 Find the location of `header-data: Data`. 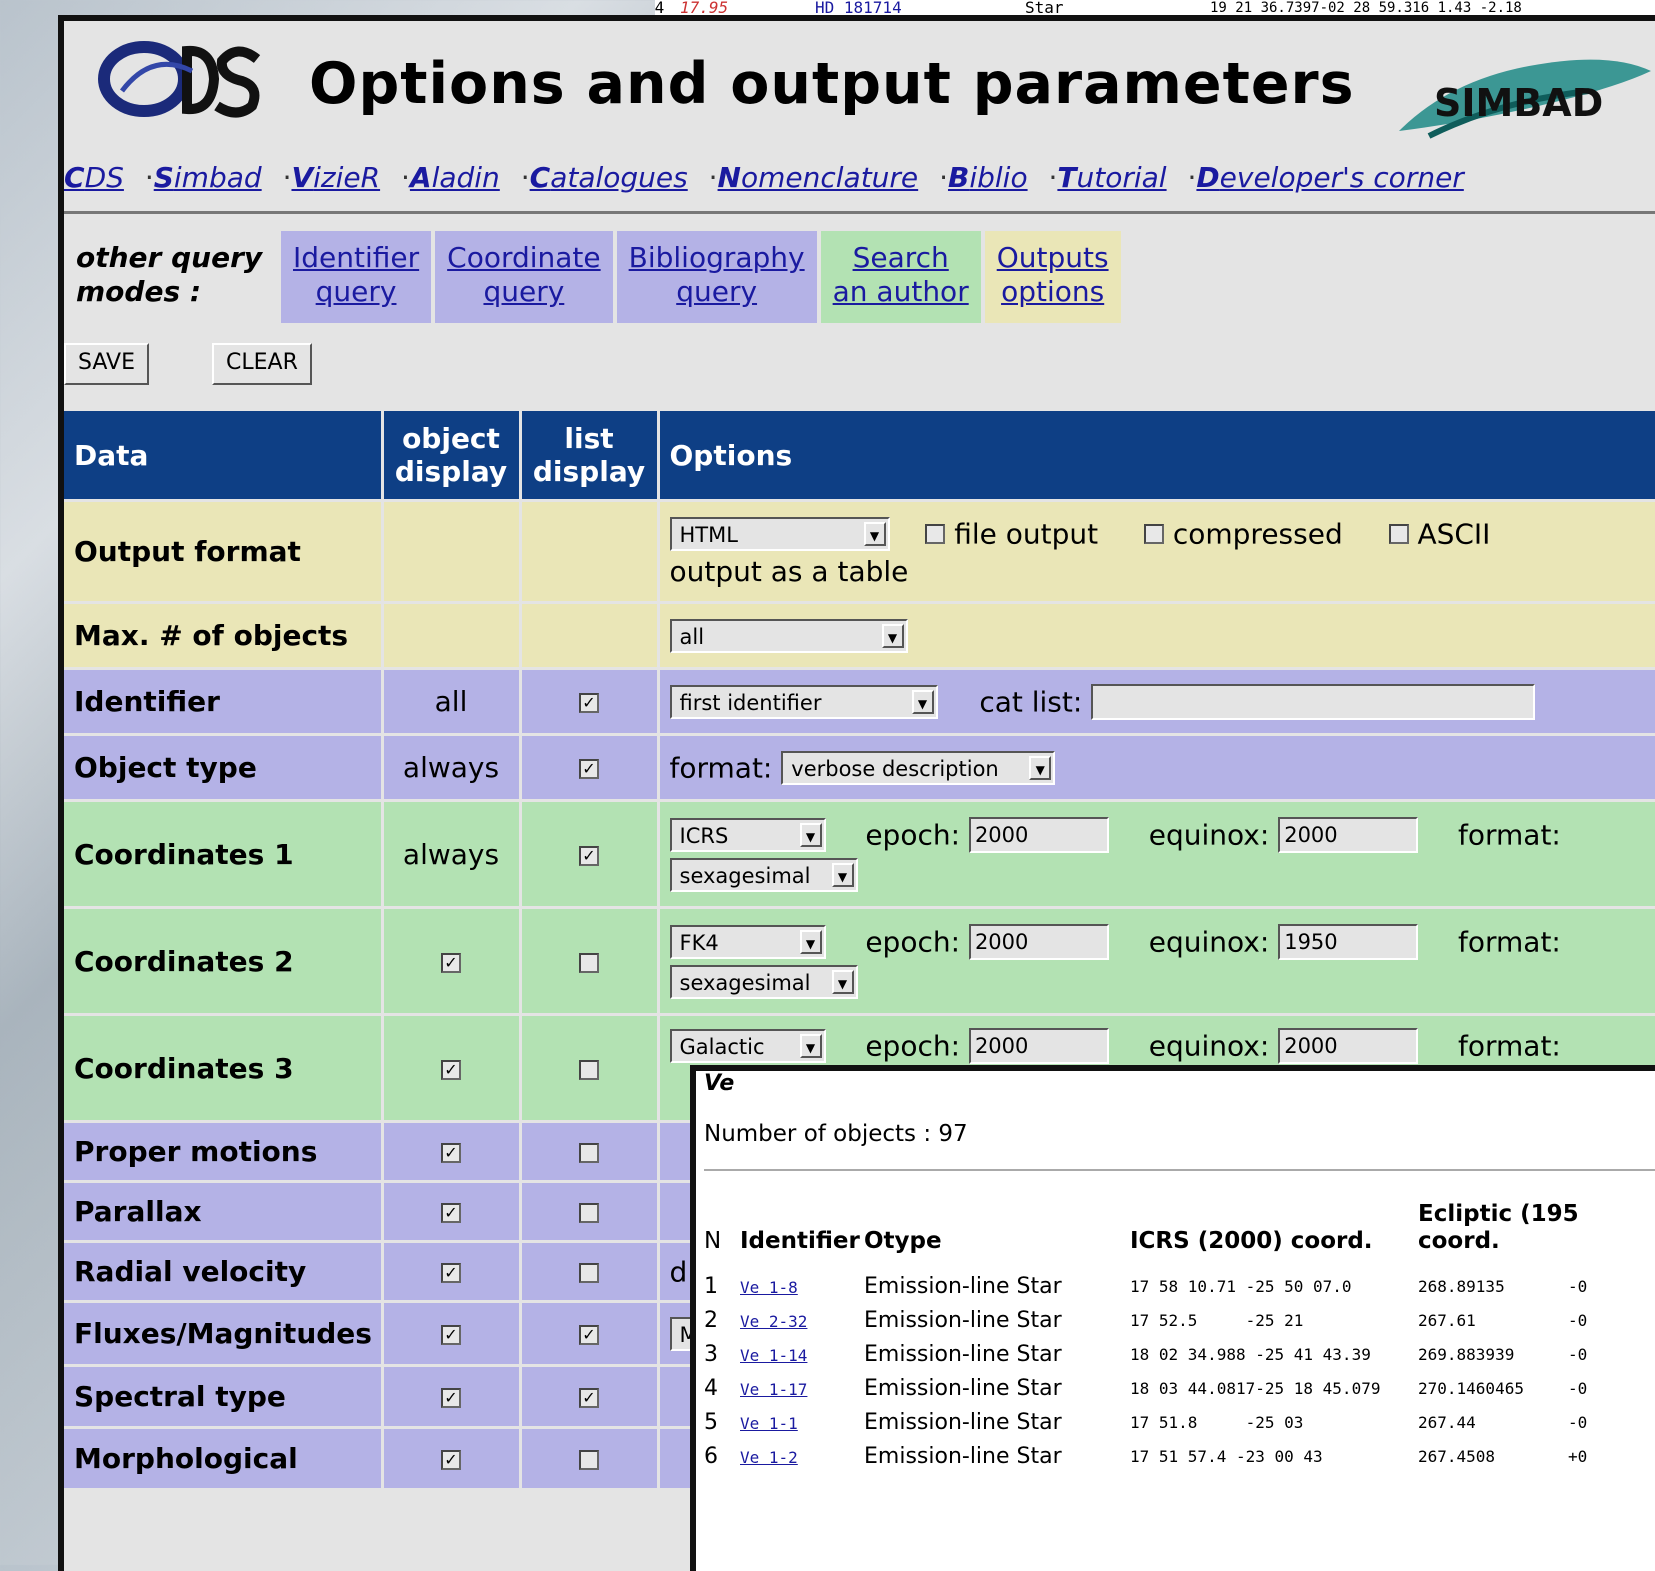

header-data: Data is located at coordinates (224, 456).